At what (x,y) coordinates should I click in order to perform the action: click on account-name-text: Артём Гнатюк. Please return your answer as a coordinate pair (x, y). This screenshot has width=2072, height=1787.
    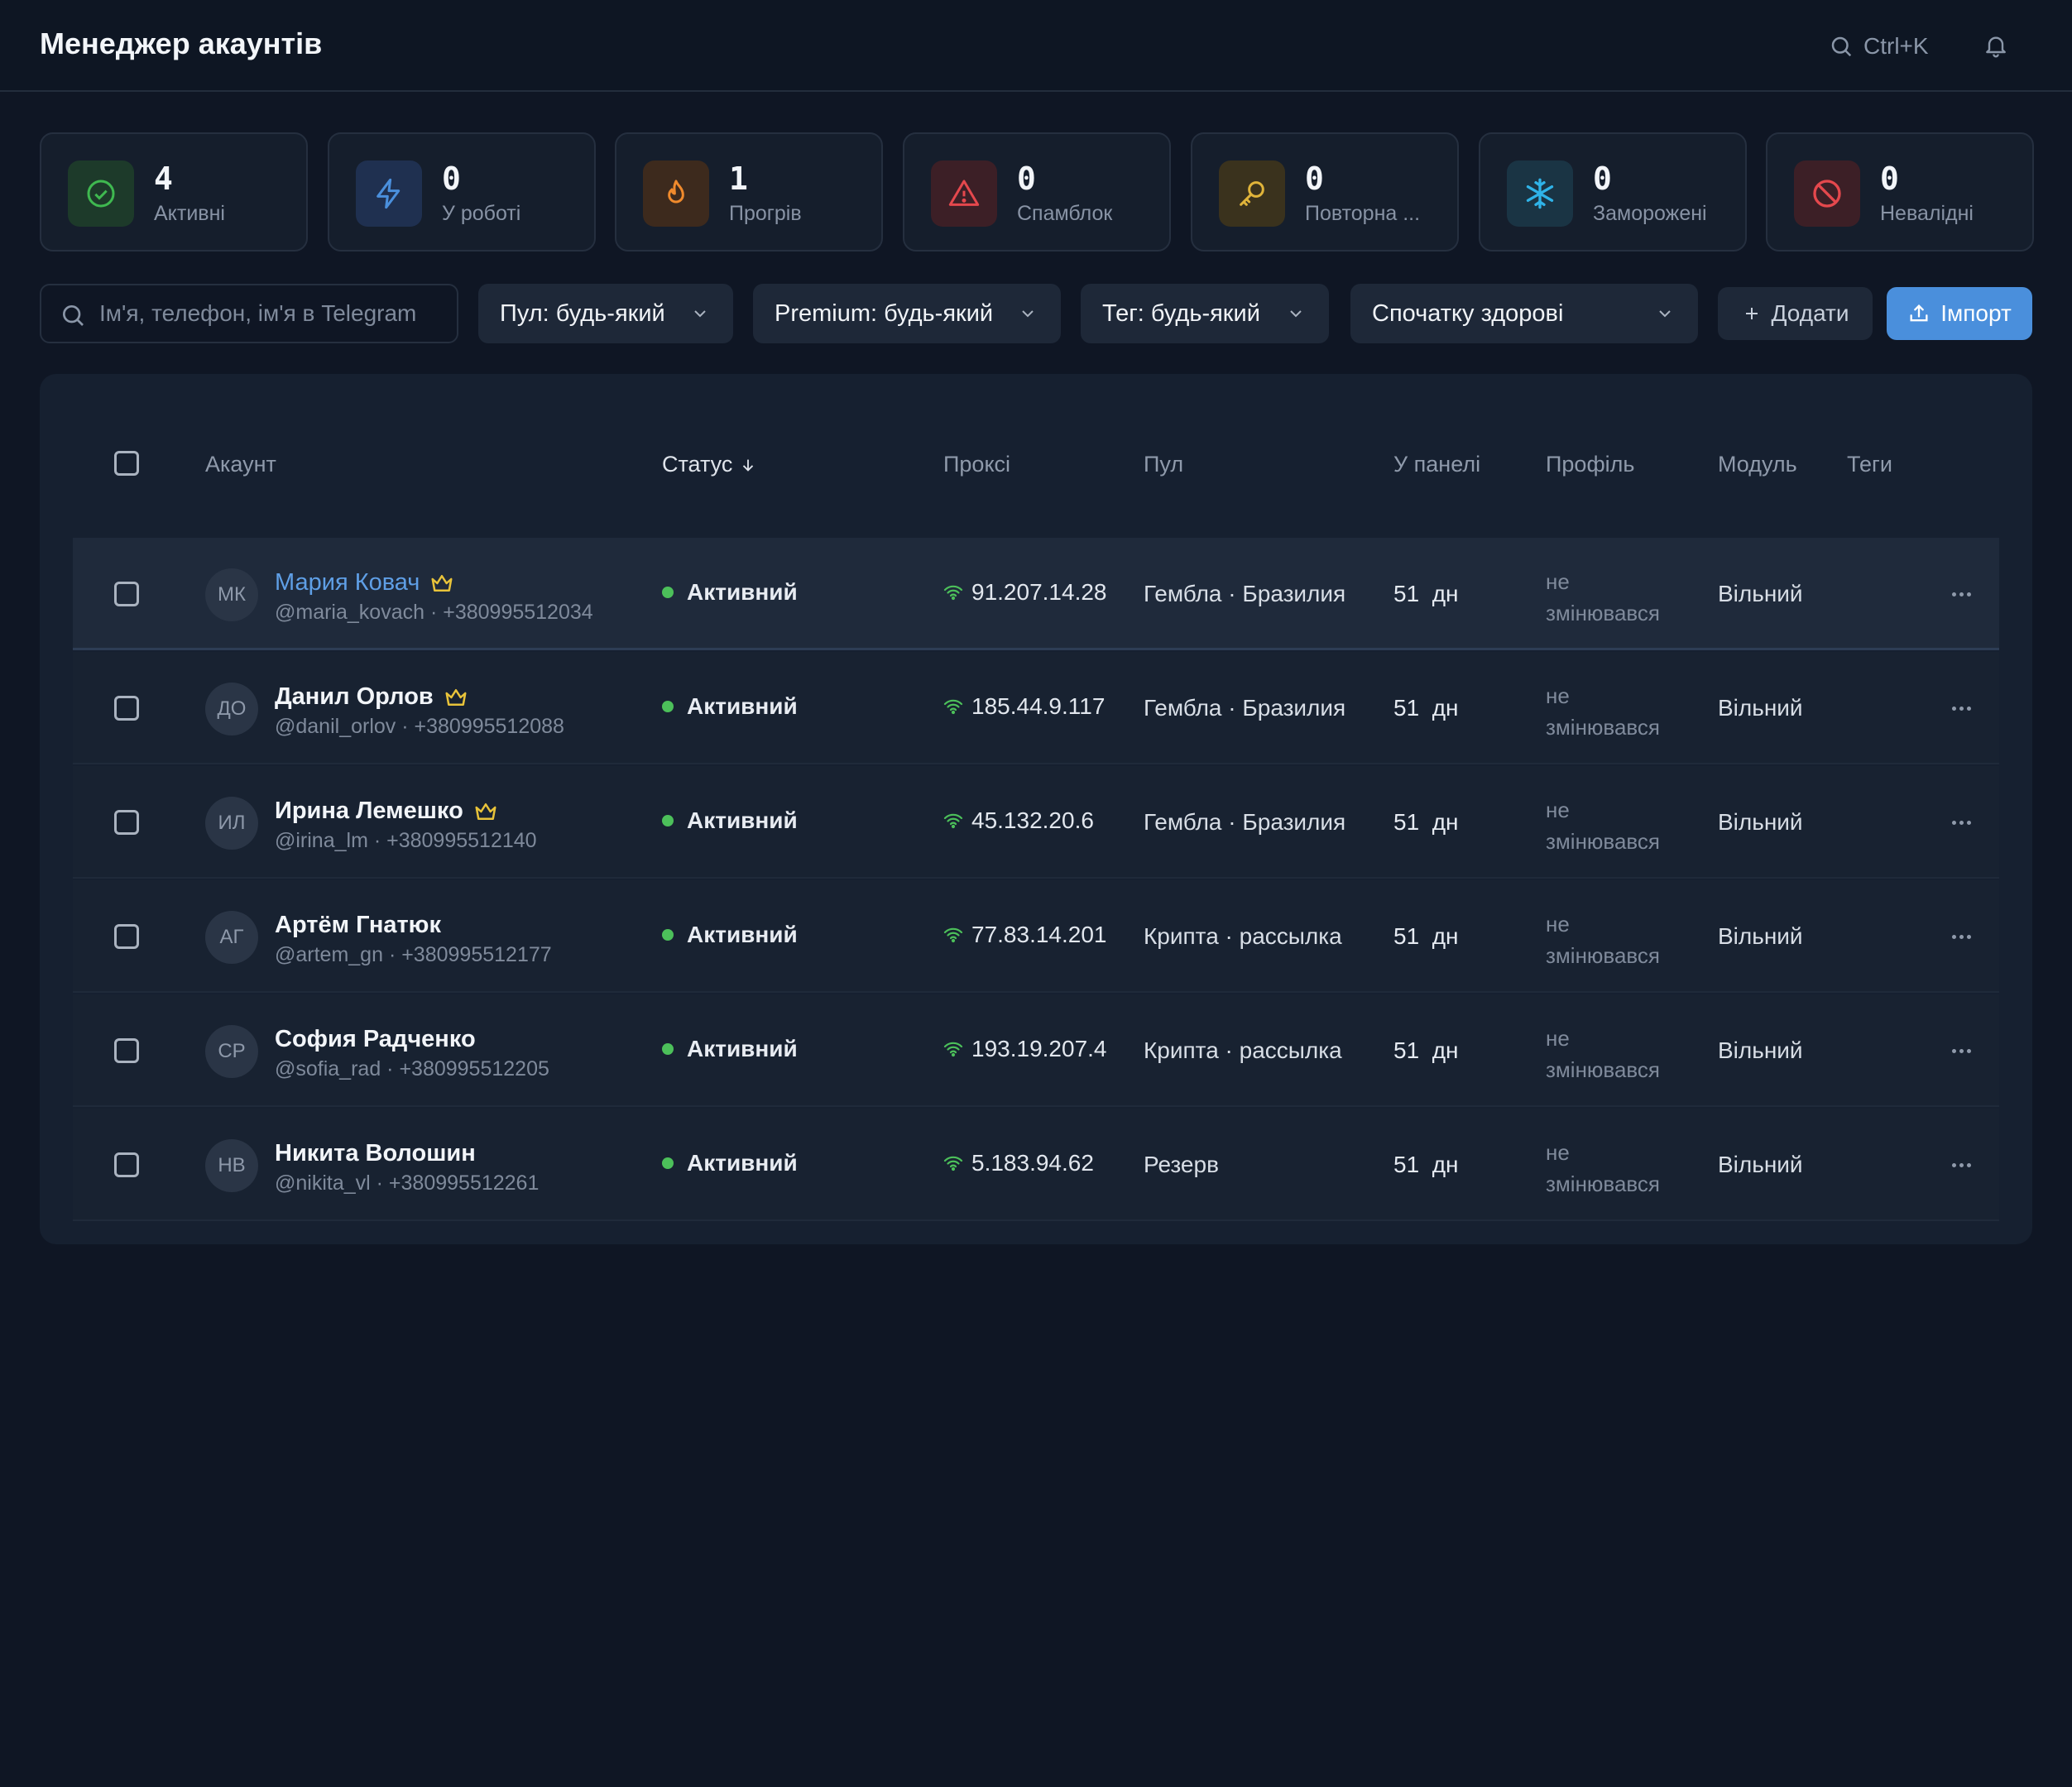
    Looking at the image, I should click on (358, 925).